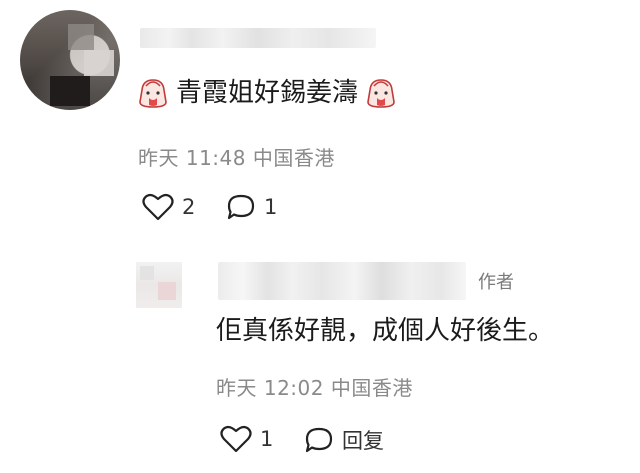  Describe the element at coordinates (267, 439) in the screenshot. I see `reply-like-count: 1` at that location.